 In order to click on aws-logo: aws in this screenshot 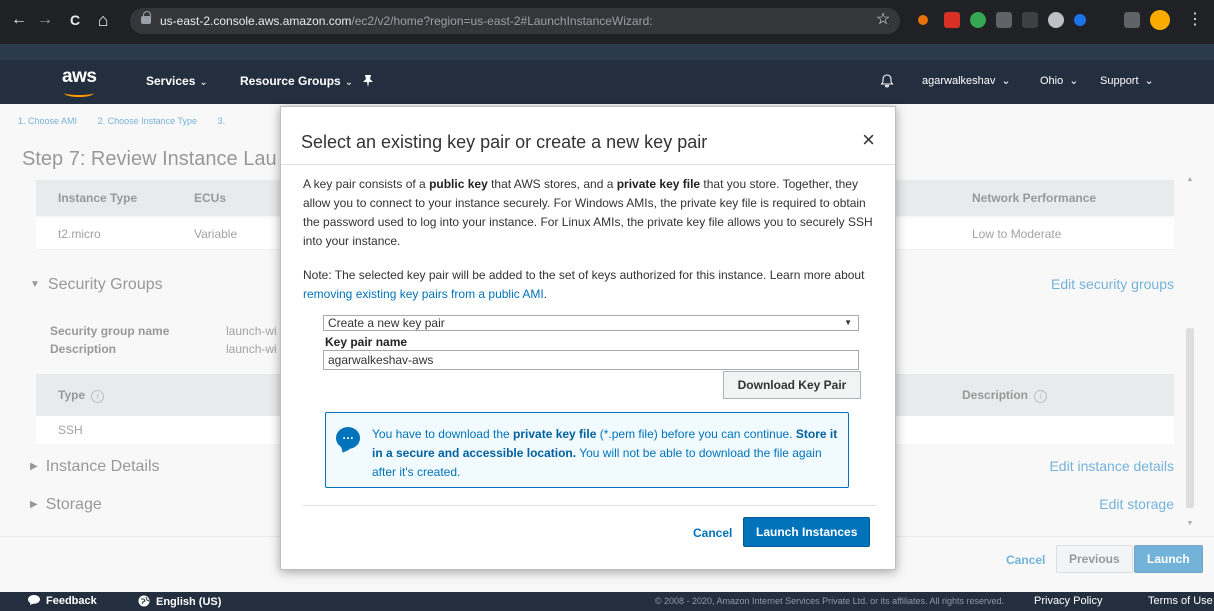, I will do `click(79, 81)`.